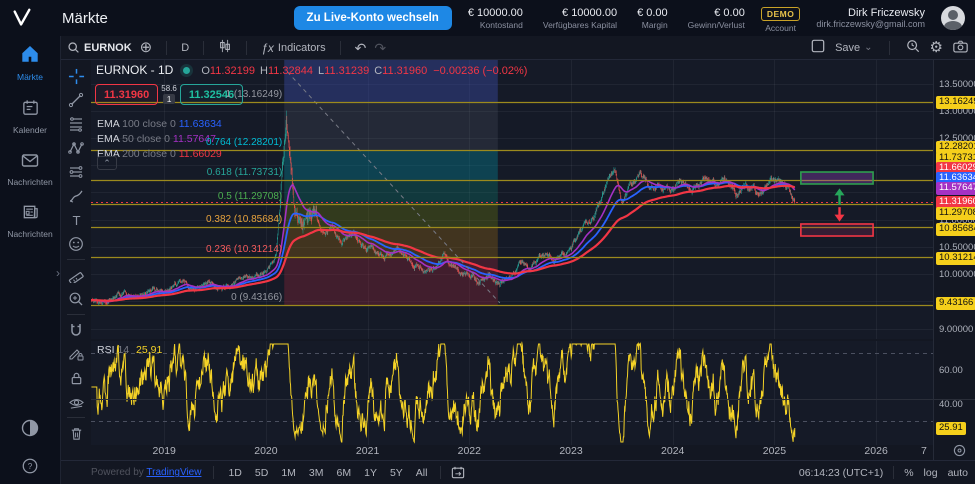  Describe the element at coordinates (234, 473) in the screenshot. I see `range-button-1d: 1D` at that location.